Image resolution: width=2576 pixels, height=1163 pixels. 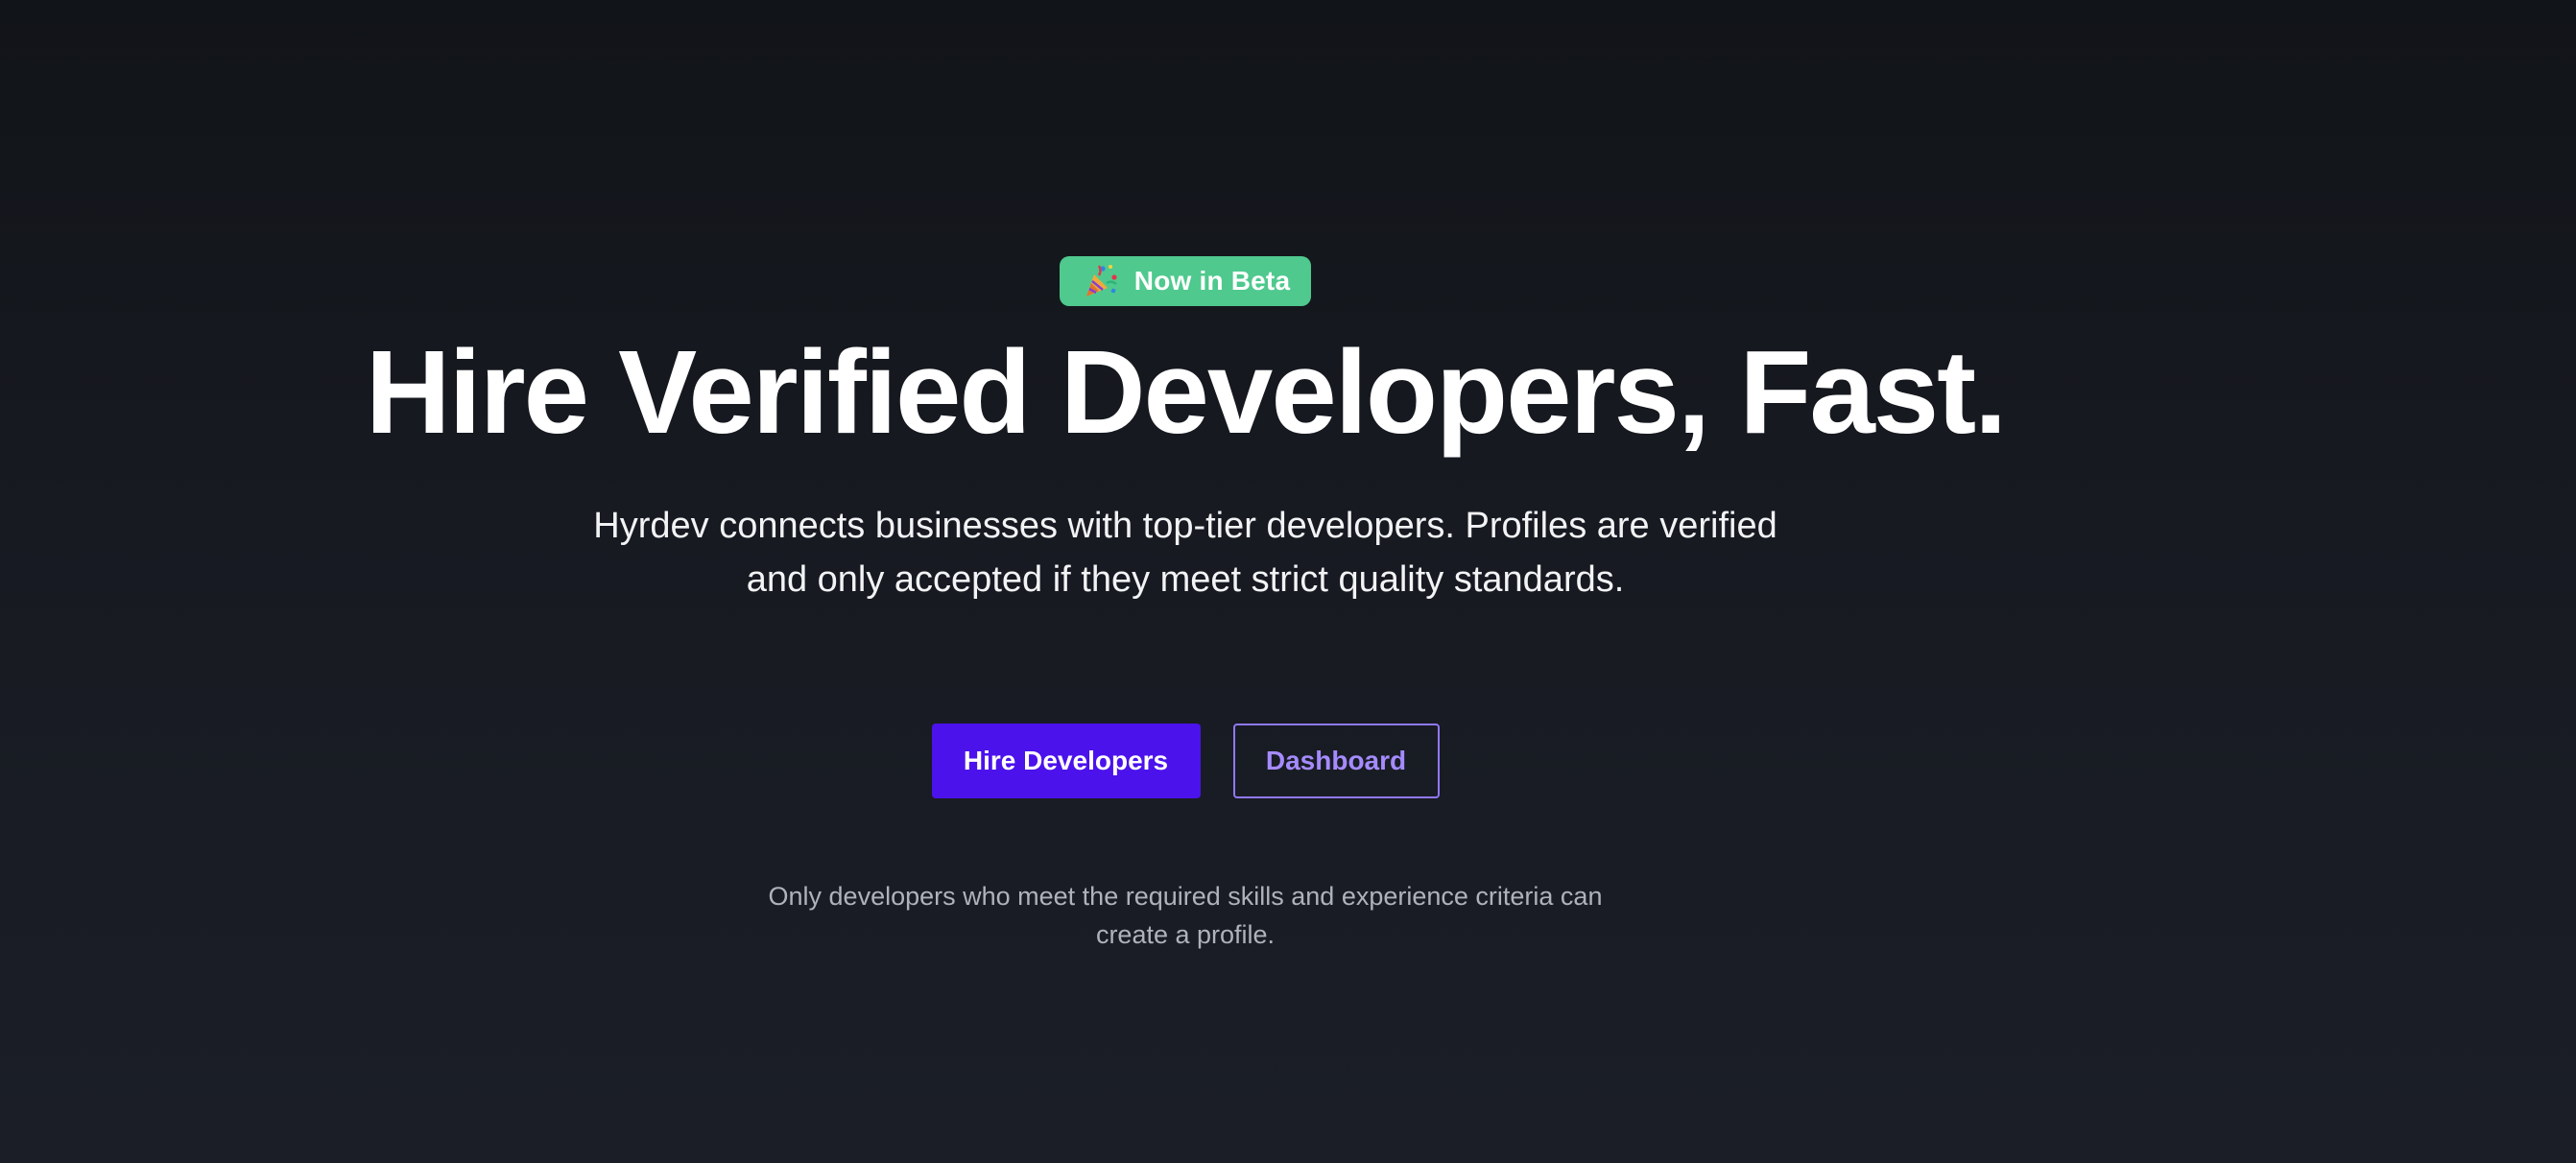 I want to click on hire-developers-button: Hire Developers, so click(x=1066, y=761).